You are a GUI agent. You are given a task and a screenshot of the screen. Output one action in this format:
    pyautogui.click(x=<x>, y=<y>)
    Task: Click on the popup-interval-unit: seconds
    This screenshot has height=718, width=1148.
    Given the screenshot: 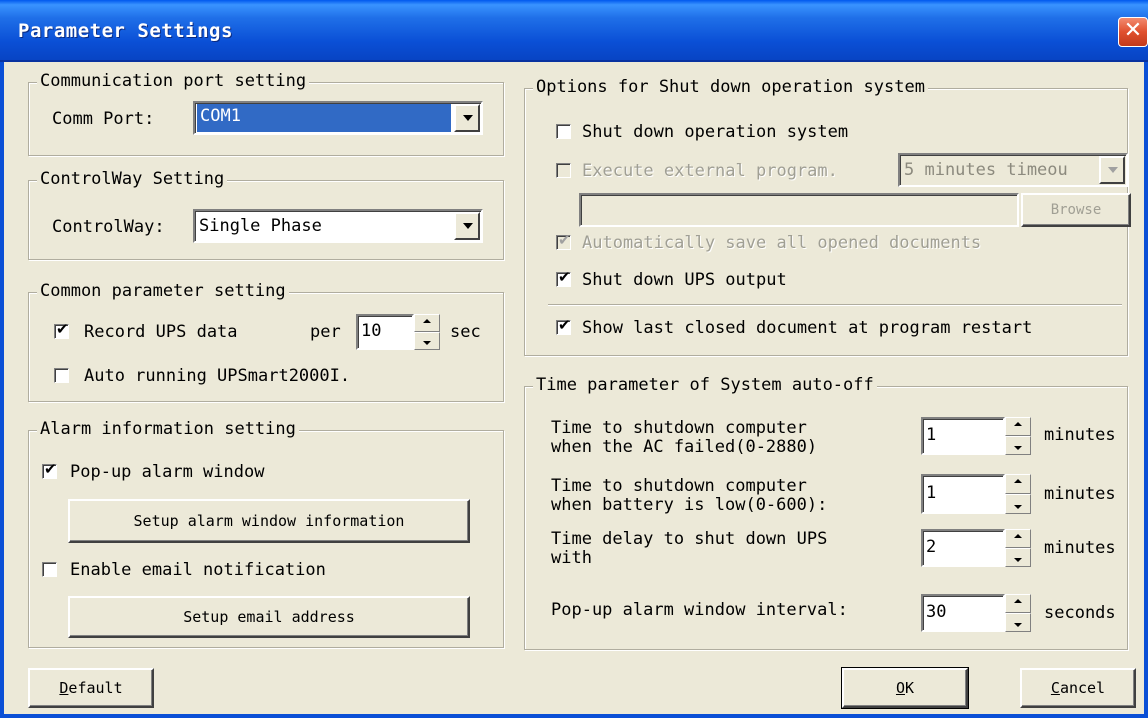 What is the action you would take?
    pyautogui.click(x=1080, y=613)
    